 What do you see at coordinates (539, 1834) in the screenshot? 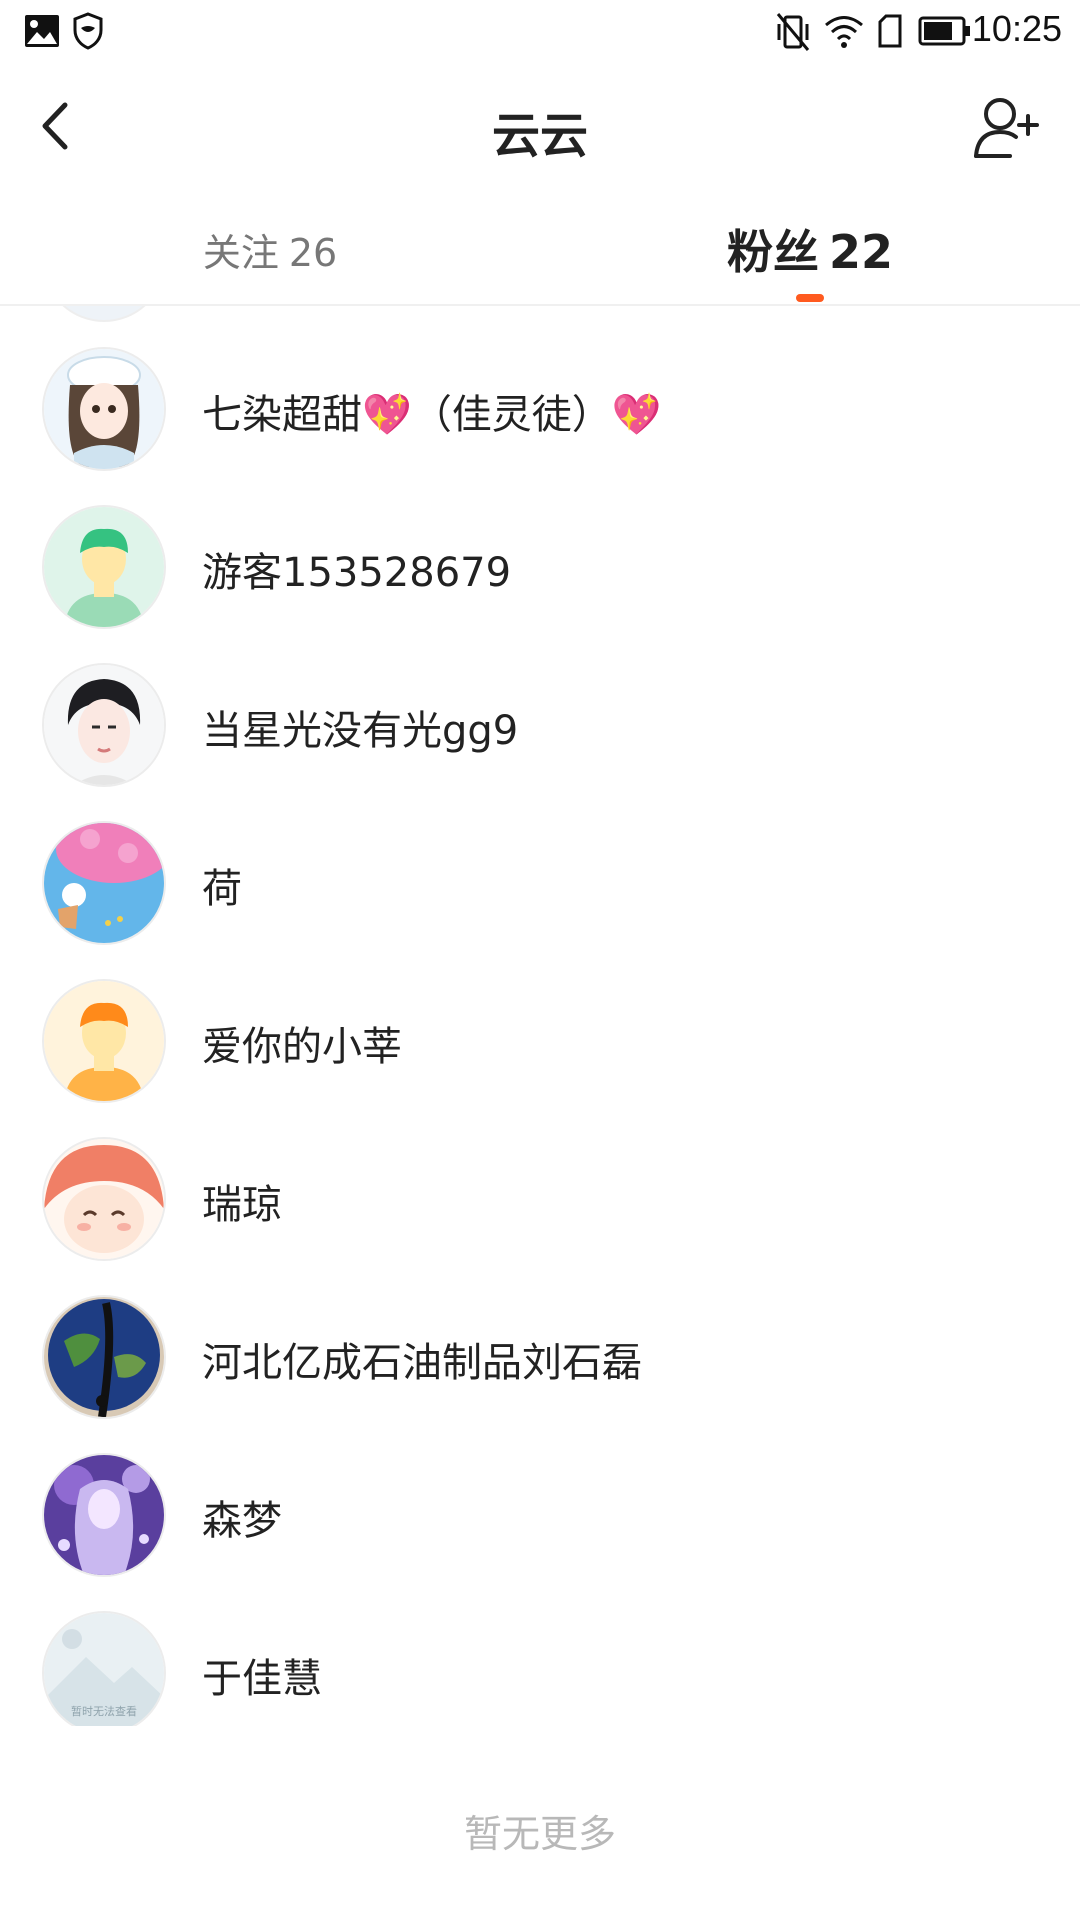
I see `no-more-text: 暂无更多` at bounding box center [539, 1834].